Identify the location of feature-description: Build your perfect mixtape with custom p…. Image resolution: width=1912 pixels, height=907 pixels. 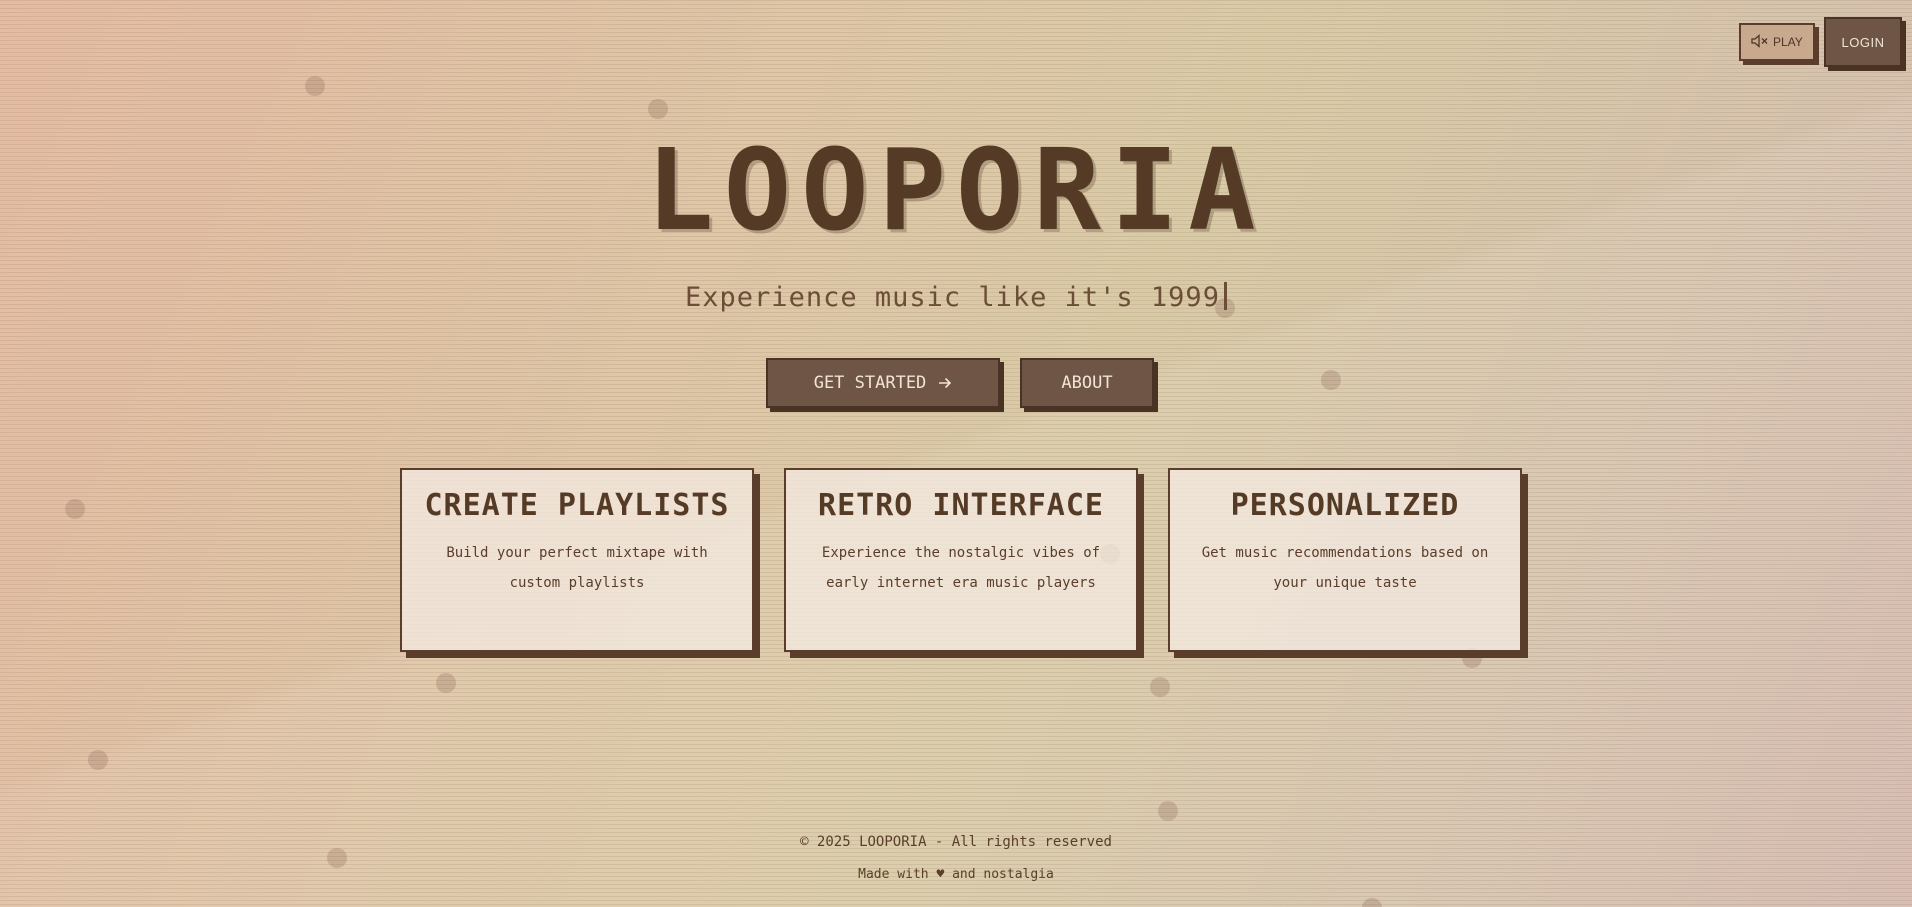
(577, 568).